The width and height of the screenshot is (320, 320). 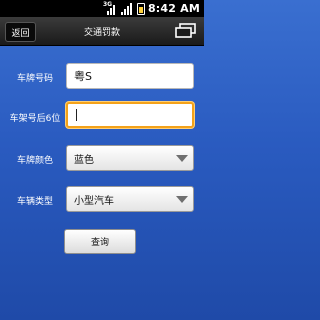 I want to click on plate-color-value: 蓝色, so click(x=84, y=160).